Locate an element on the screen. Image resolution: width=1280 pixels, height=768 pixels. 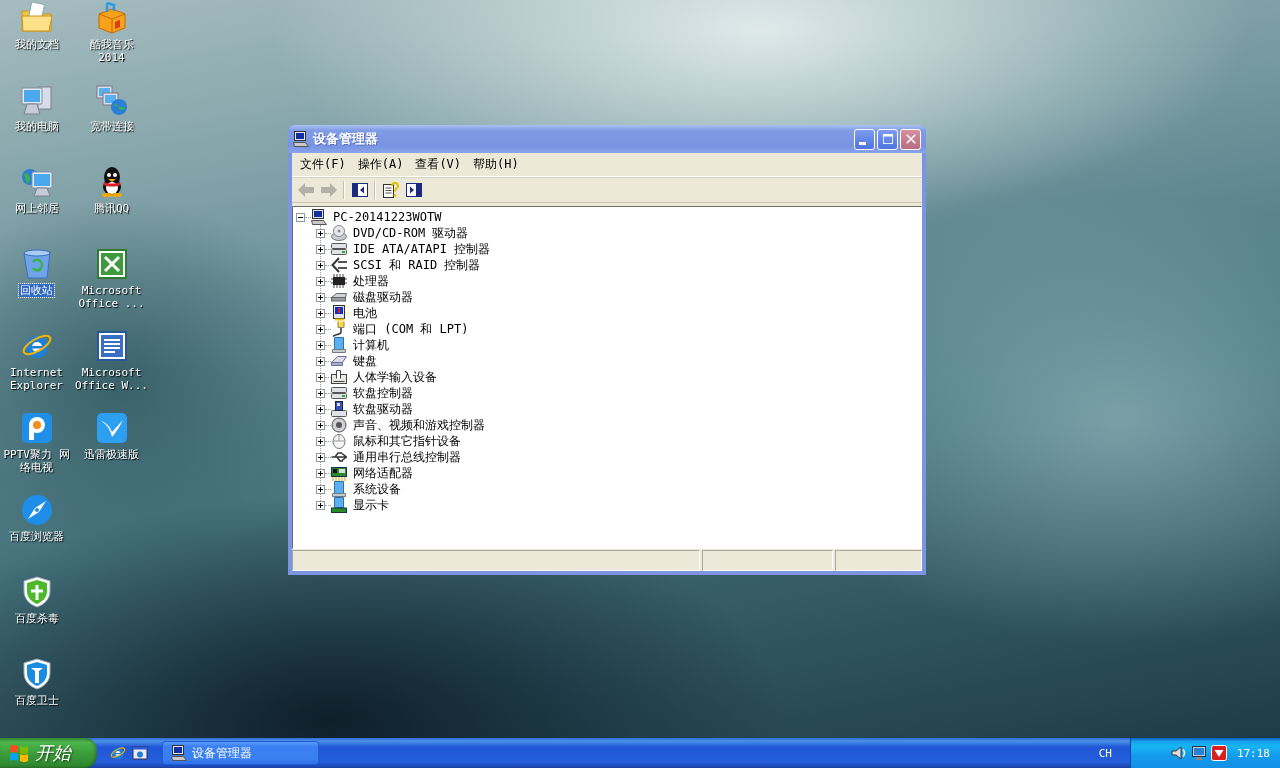
swoosh-tile-icon is located at coordinates (111, 428).